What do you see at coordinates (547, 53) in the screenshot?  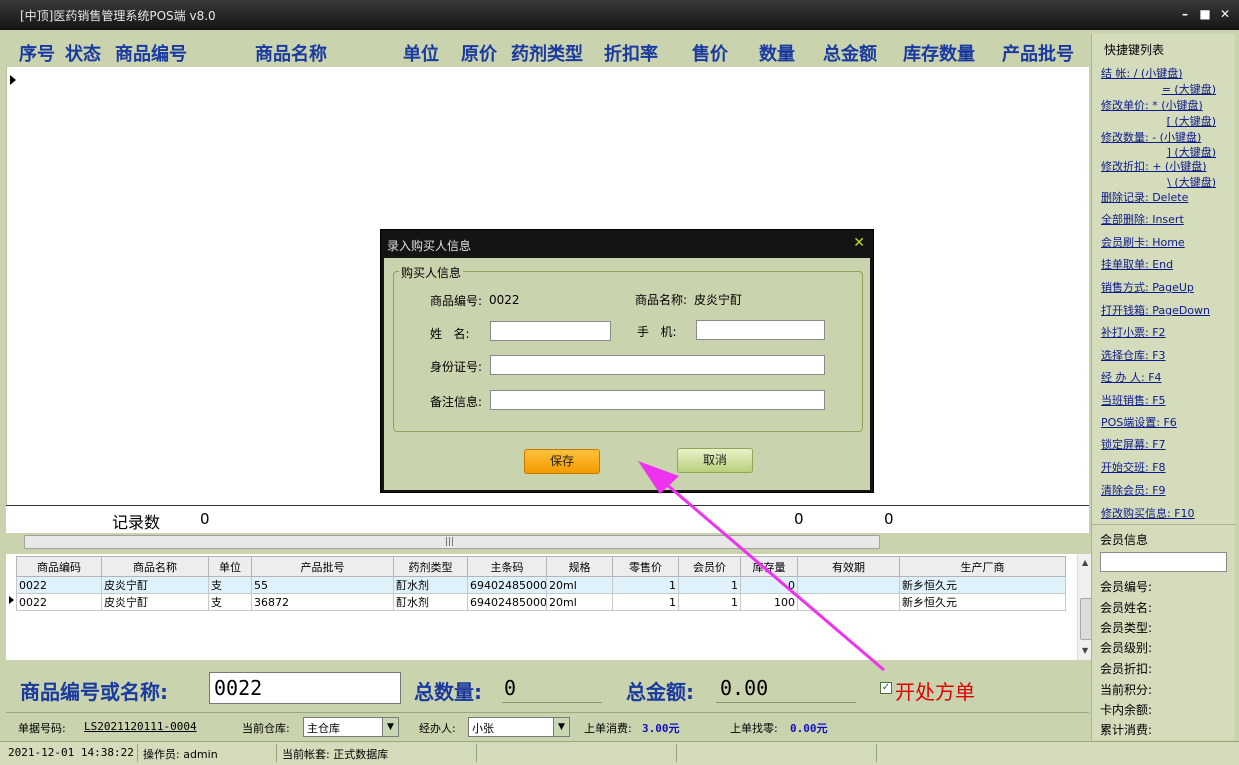 I see `col-dosage: 药剂类型` at bounding box center [547, 53].